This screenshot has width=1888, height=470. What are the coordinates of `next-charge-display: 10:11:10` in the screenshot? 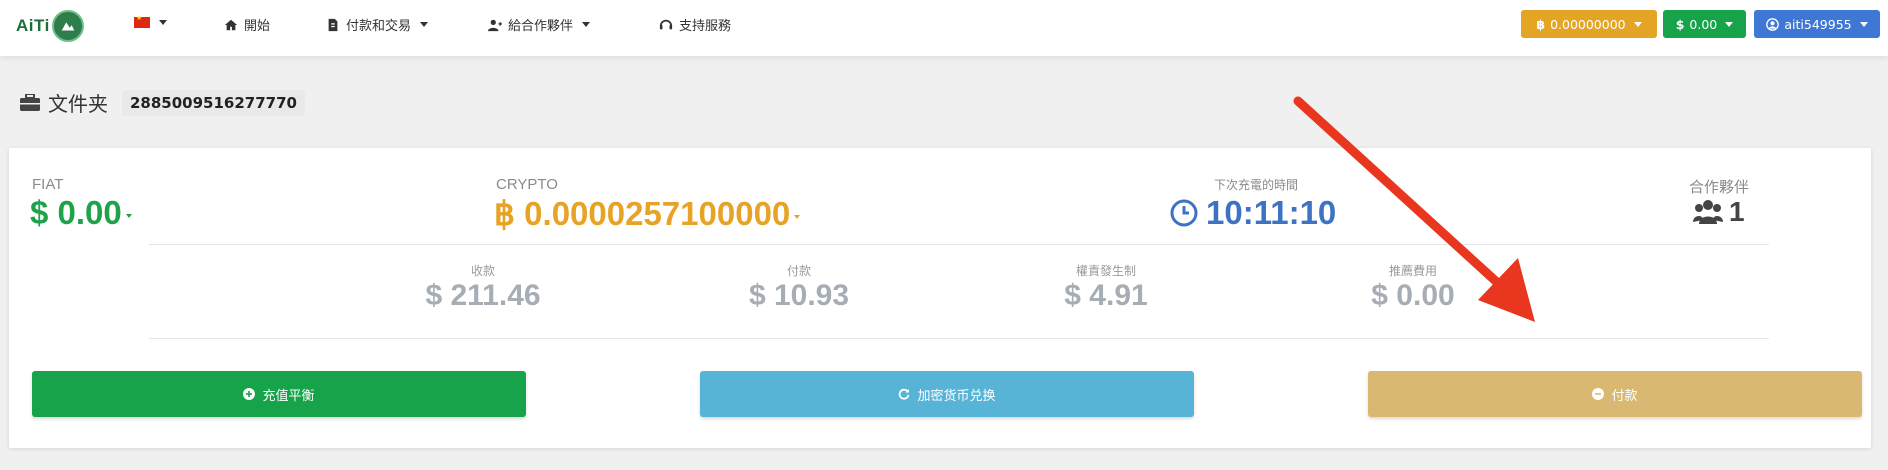 It's located at (1253, 213).